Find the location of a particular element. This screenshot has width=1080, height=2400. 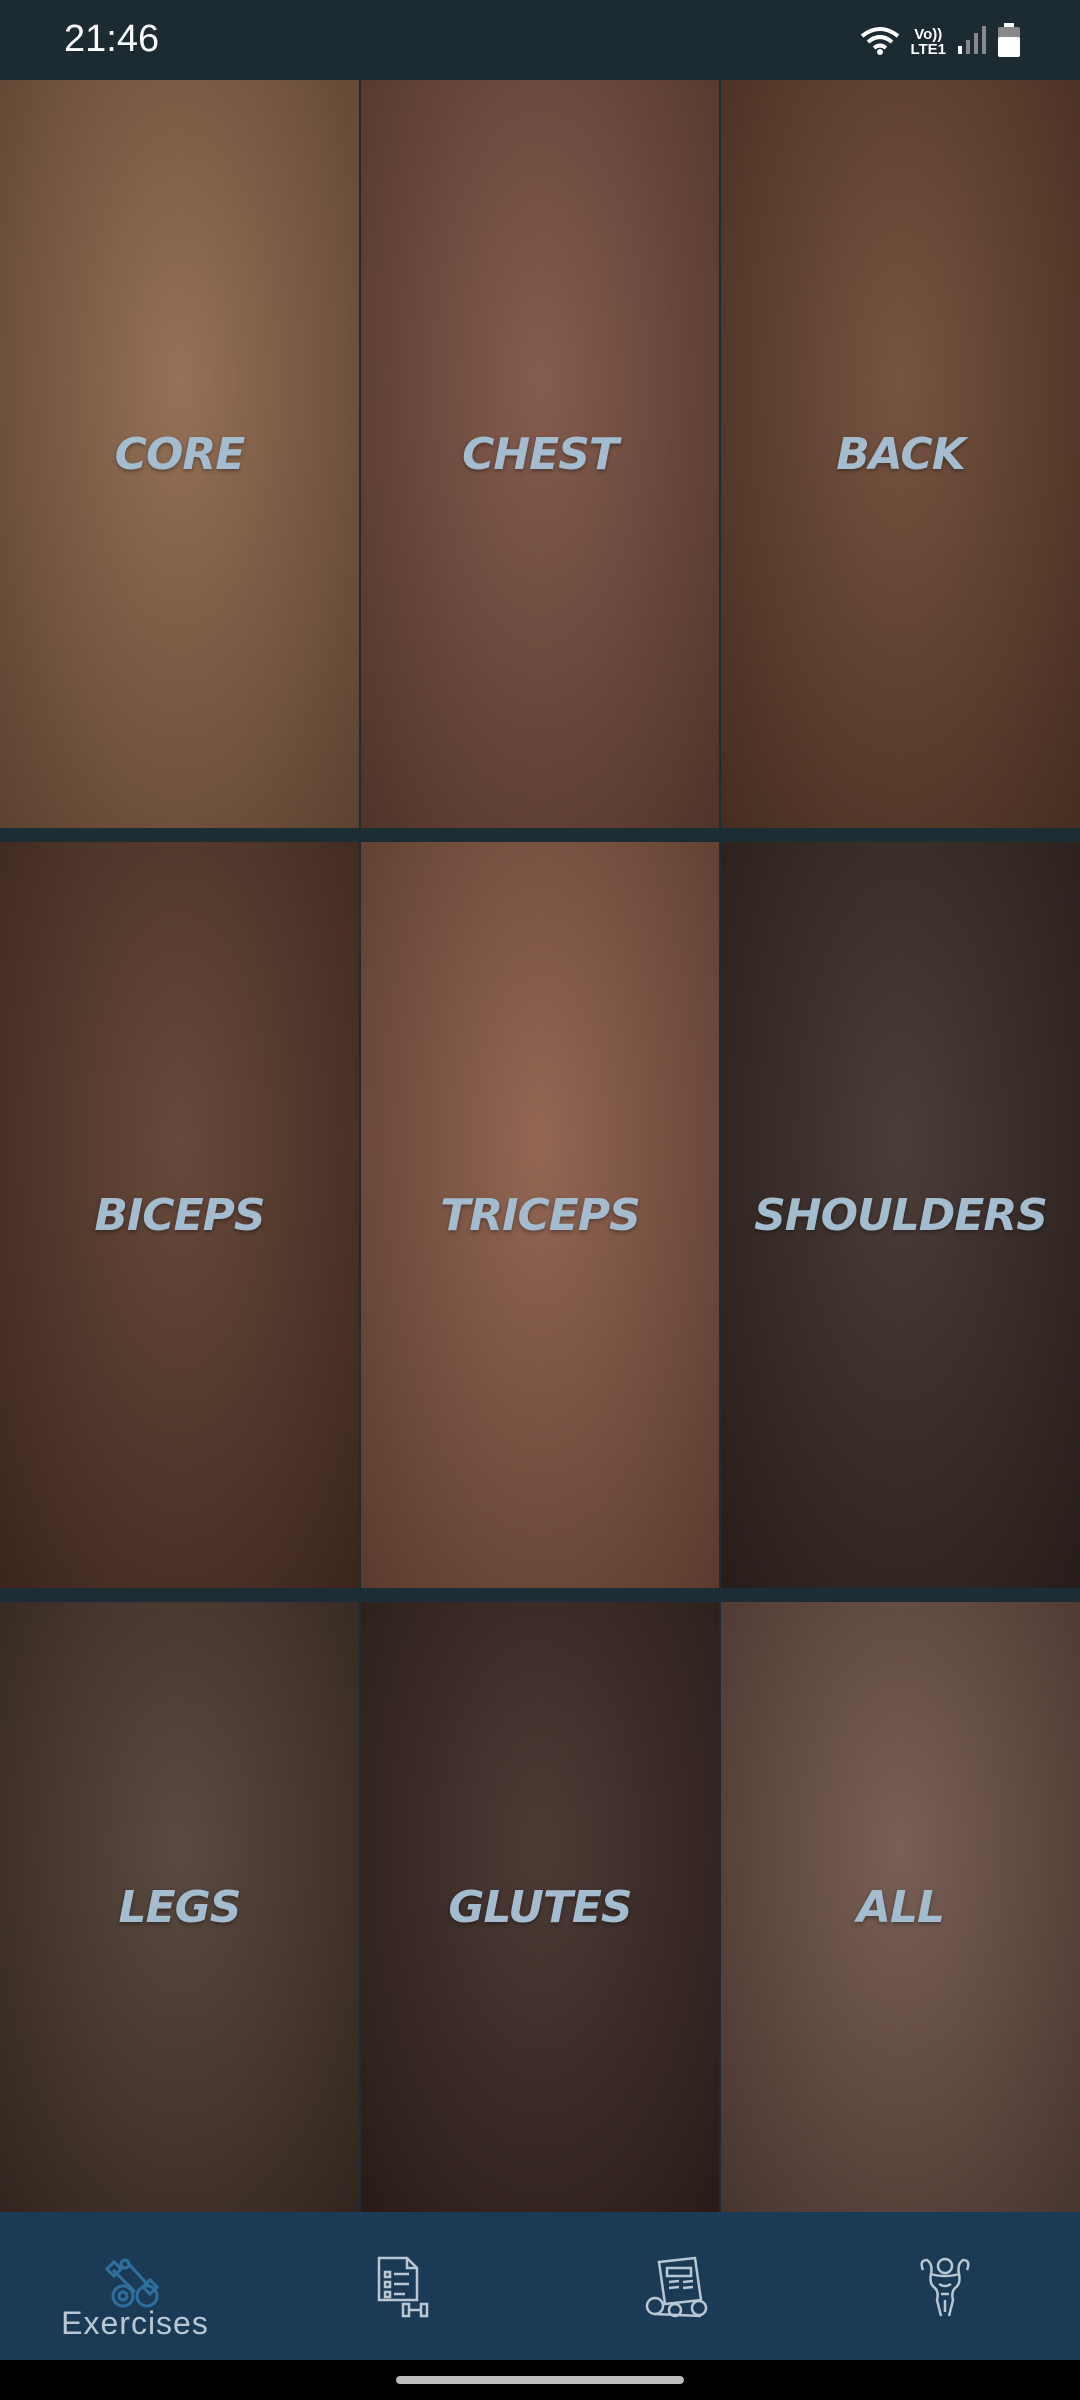

network-bottom: LTE1 is located at coordinates (928, 49).